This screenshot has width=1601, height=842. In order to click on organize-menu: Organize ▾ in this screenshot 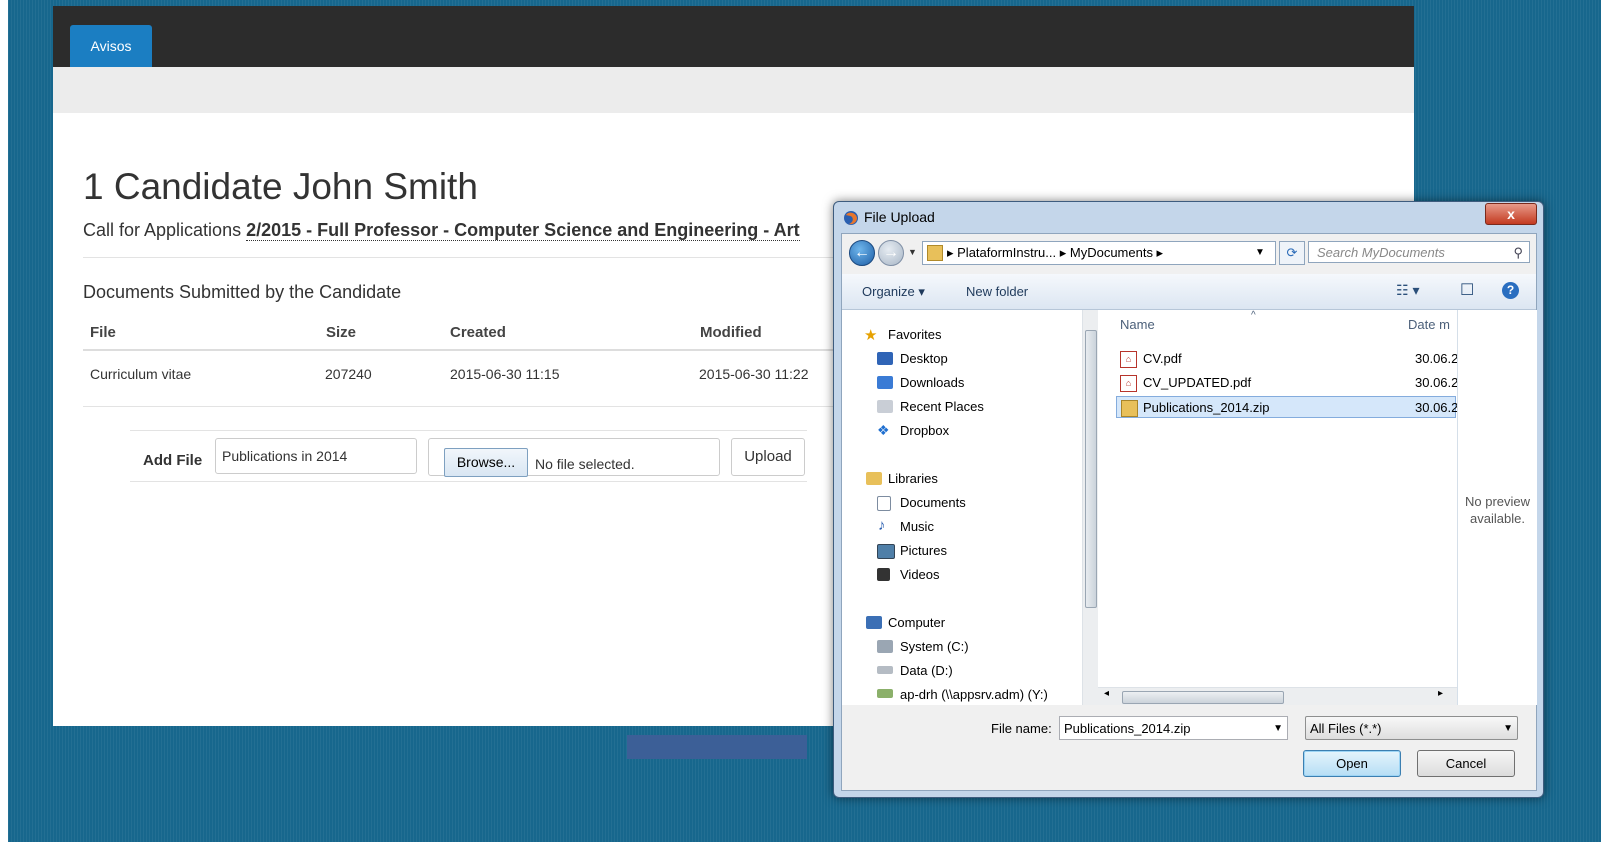, I will do `click(893, 292)`.